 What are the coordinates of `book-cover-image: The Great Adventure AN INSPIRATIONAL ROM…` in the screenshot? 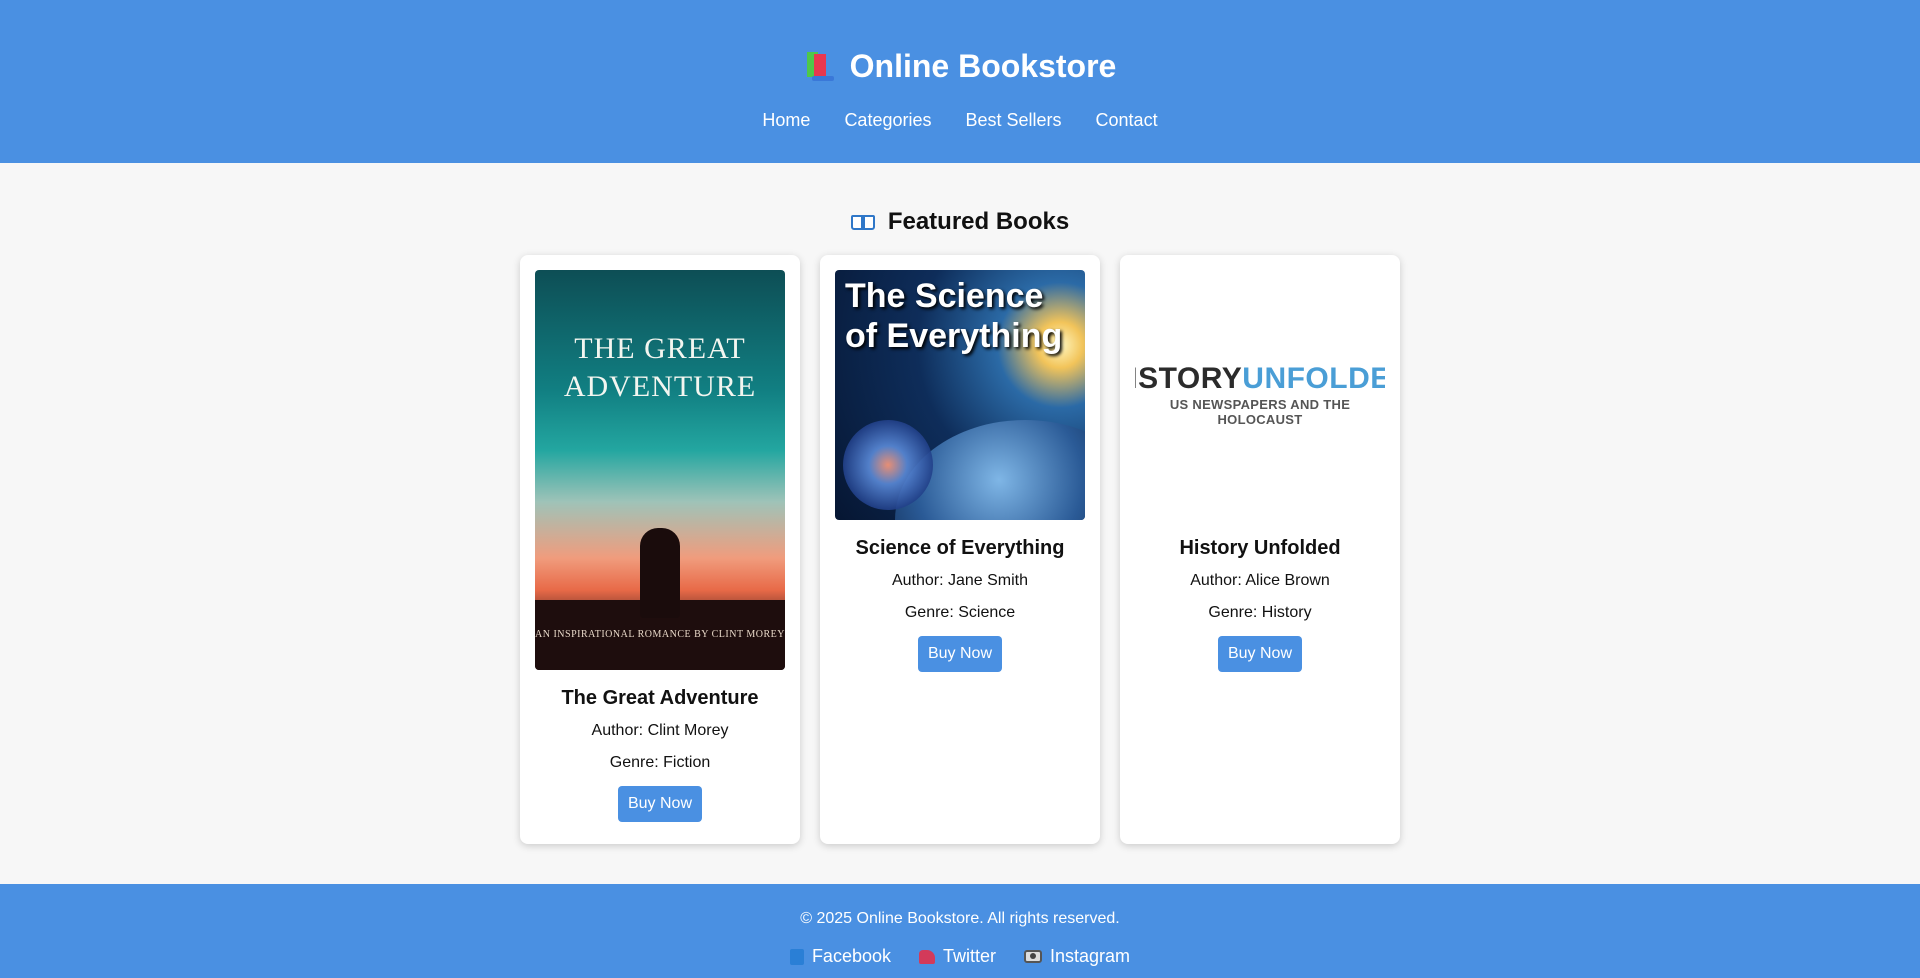 It's located at (660, 470).